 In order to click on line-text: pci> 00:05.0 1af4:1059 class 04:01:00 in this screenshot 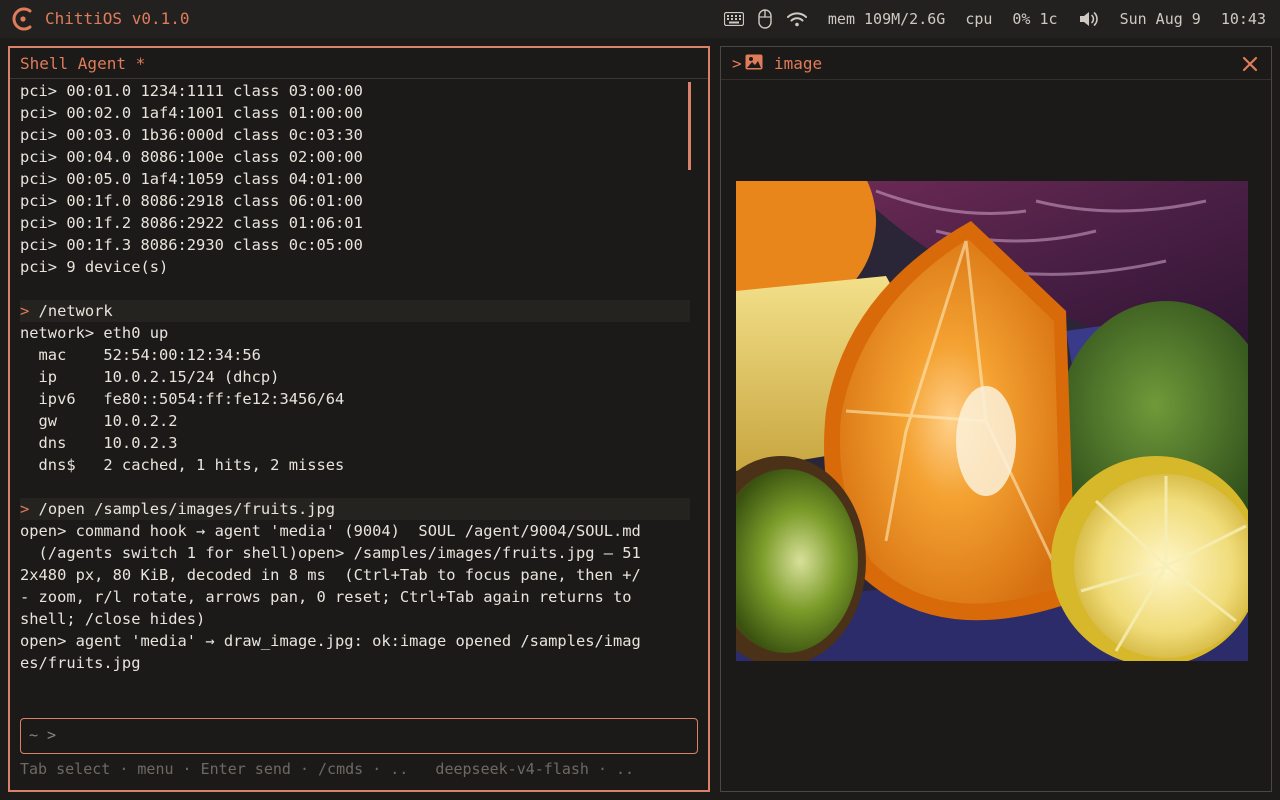, I will do `click(191, 179)`.